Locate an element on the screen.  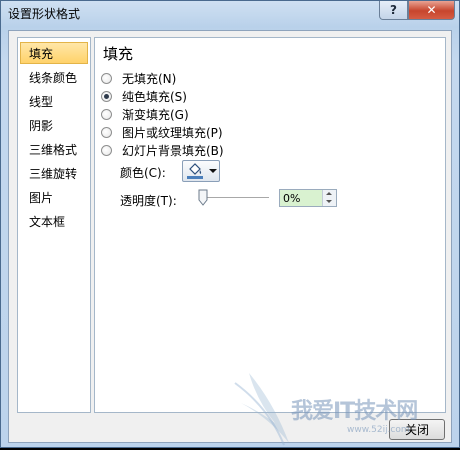
spin-down-icon is located at coordinates (329, 201).